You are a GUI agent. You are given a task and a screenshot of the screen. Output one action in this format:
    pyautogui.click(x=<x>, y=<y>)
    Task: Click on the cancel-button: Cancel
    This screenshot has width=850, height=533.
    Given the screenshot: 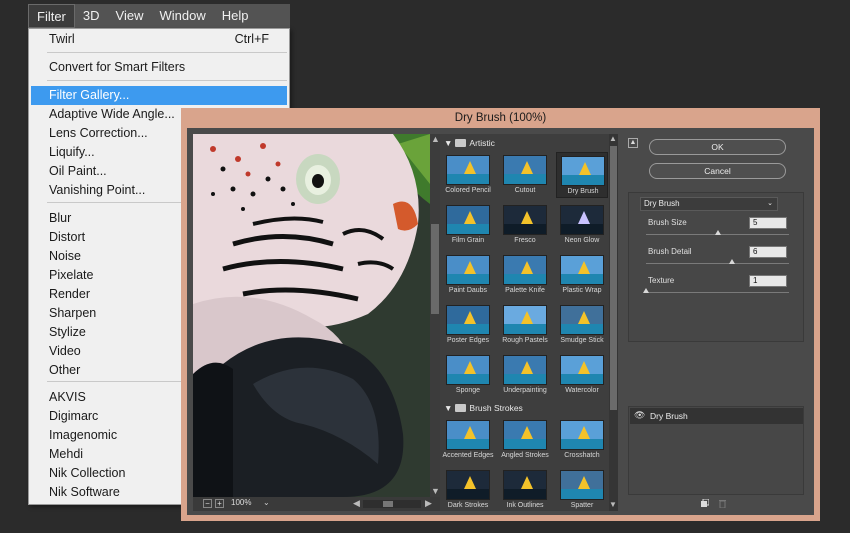 What is the action you would take?
    pyautogui.click(x=717, y=171)
    